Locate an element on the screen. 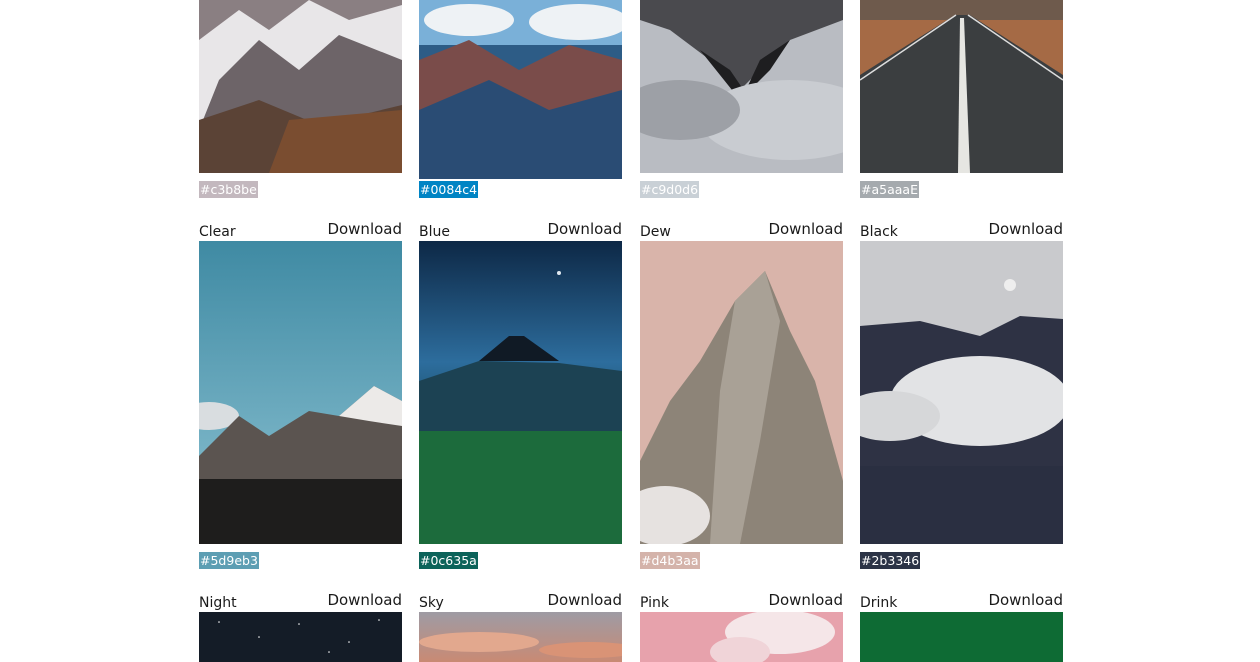  wallpaper-card: Black Download #2b3346 is located at coordinates (961, 394).